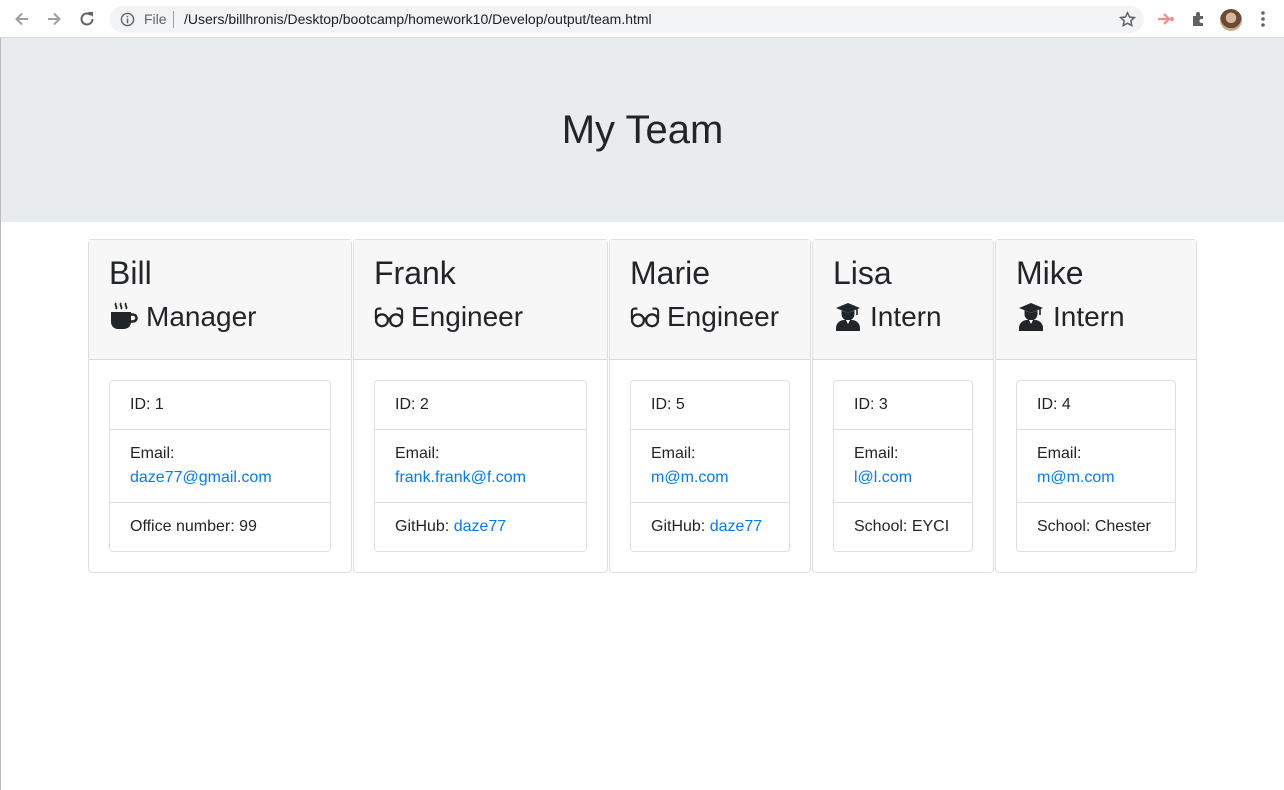 The image size is (1284, 790). Describe the element at coordinates (1066, 404) in the screenshot. I see `id-value: 4` at that location.